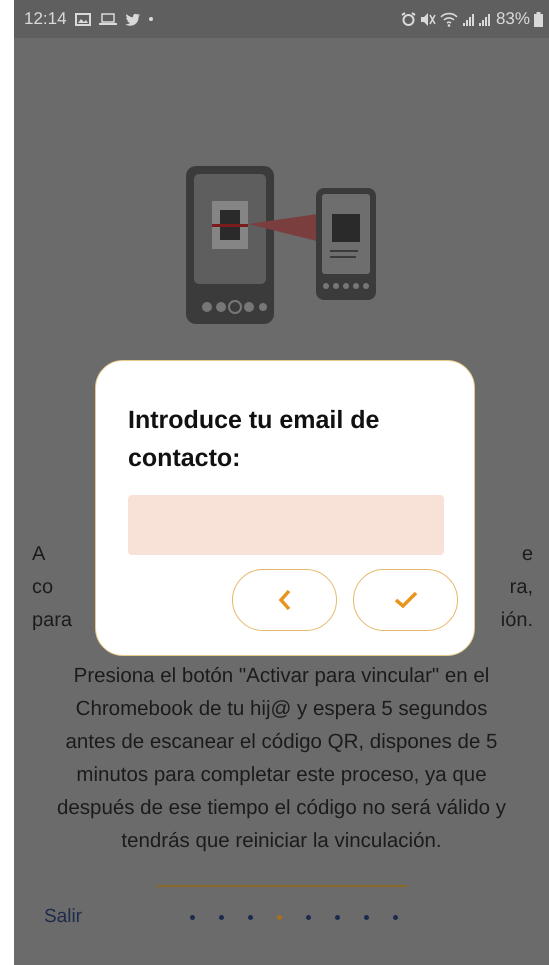 The width and height of the screenshot is (549, 965). Describe the element at coordinates (254, 439) in the screenshot. I see `dialog-title: Introduce tu email de contacto:` at that location.